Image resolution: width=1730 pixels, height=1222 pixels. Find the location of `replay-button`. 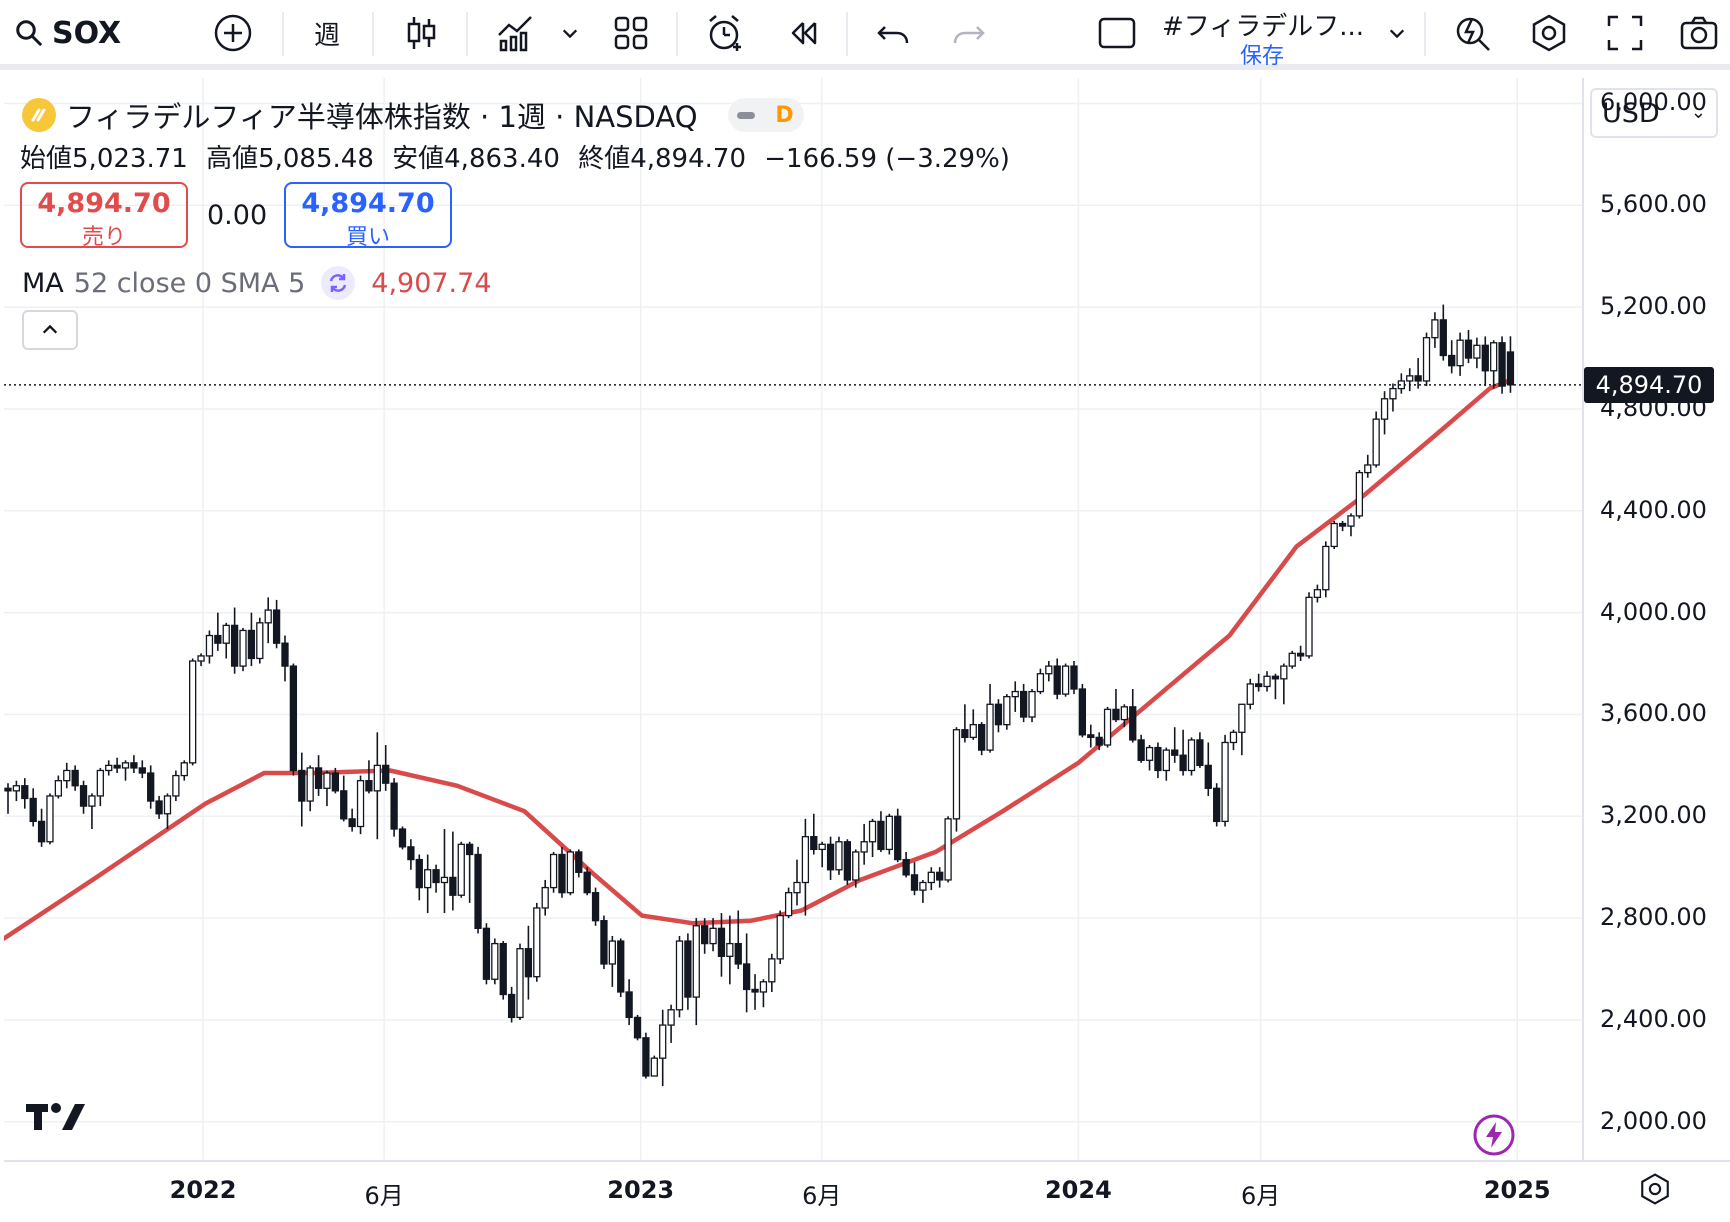

replay-button is located at coordinates (803, 33).